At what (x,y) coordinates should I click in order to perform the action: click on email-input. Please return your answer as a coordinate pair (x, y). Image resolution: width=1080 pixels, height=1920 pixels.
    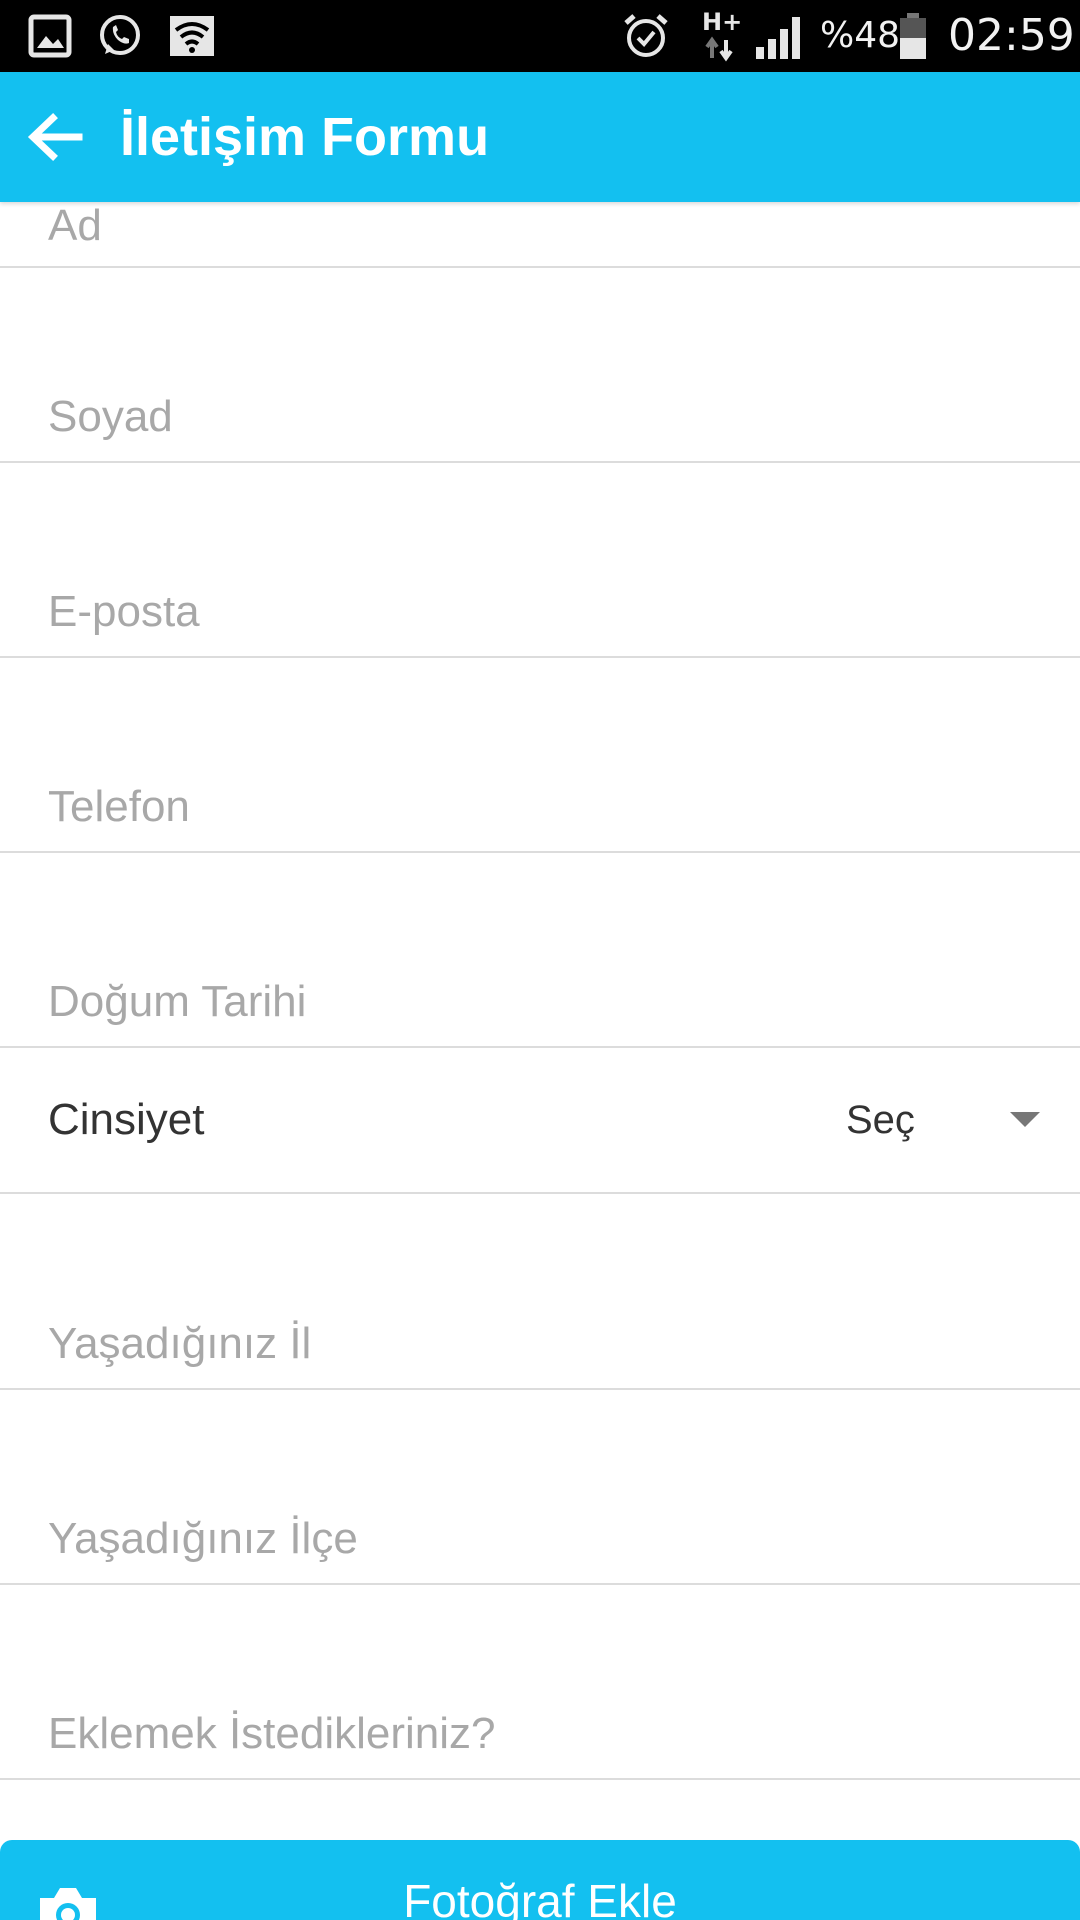
    Looking at the image, I should click on (540, 612).